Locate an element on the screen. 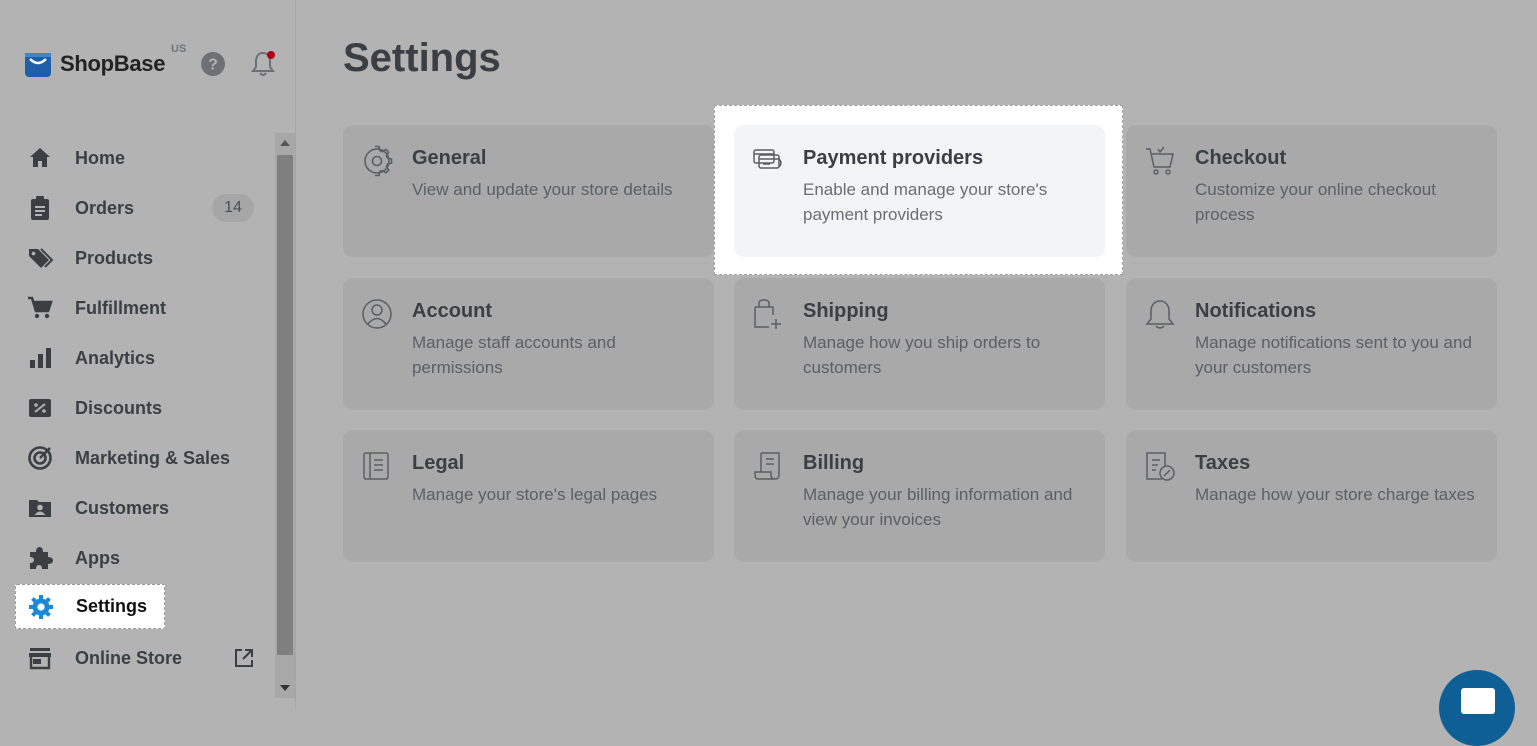 Image resolution: width=1537 pixels, height=746 pixels. tags-icon is located at coordinates (40, 258).